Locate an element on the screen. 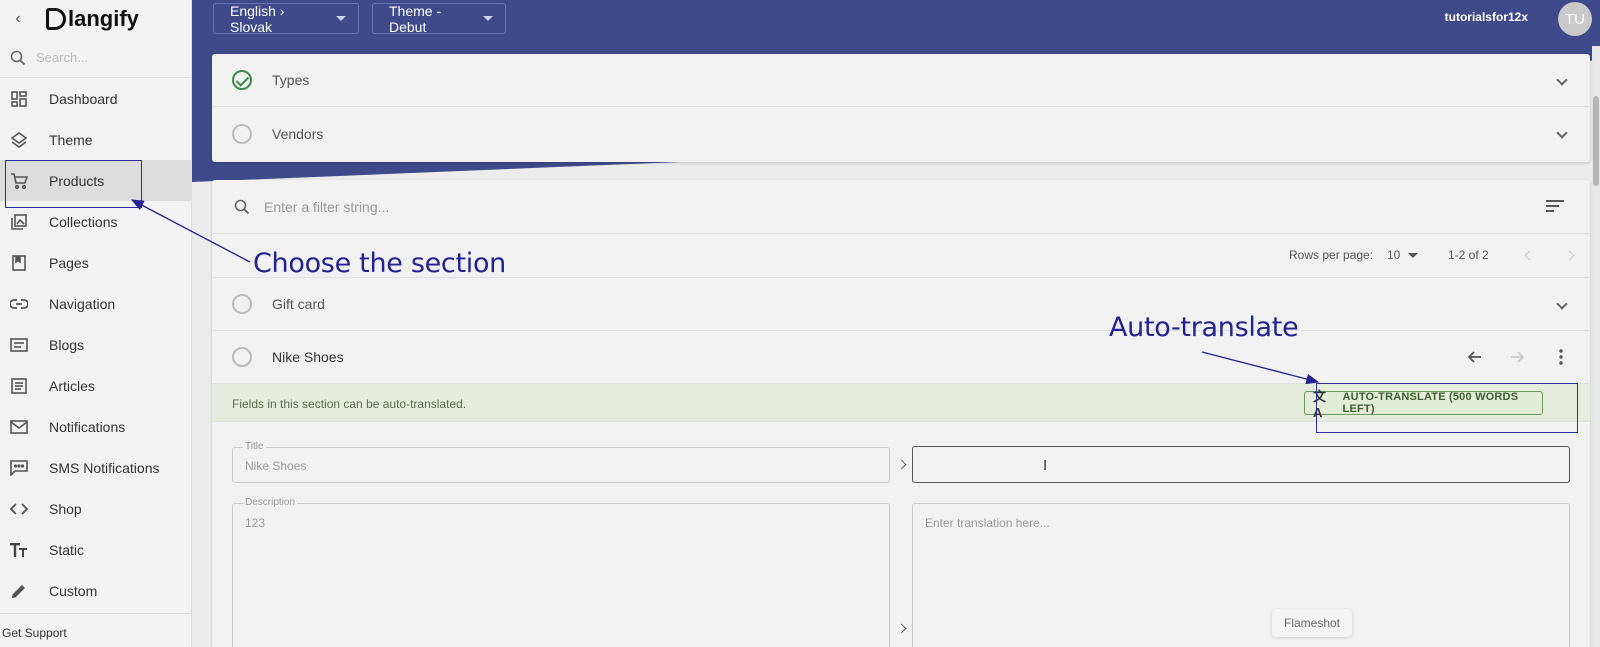 Image resolution: width=1600 pixels, height=647 pixels. flameshot-tooltip: Flameshot is located at coordinates (1312, 623).